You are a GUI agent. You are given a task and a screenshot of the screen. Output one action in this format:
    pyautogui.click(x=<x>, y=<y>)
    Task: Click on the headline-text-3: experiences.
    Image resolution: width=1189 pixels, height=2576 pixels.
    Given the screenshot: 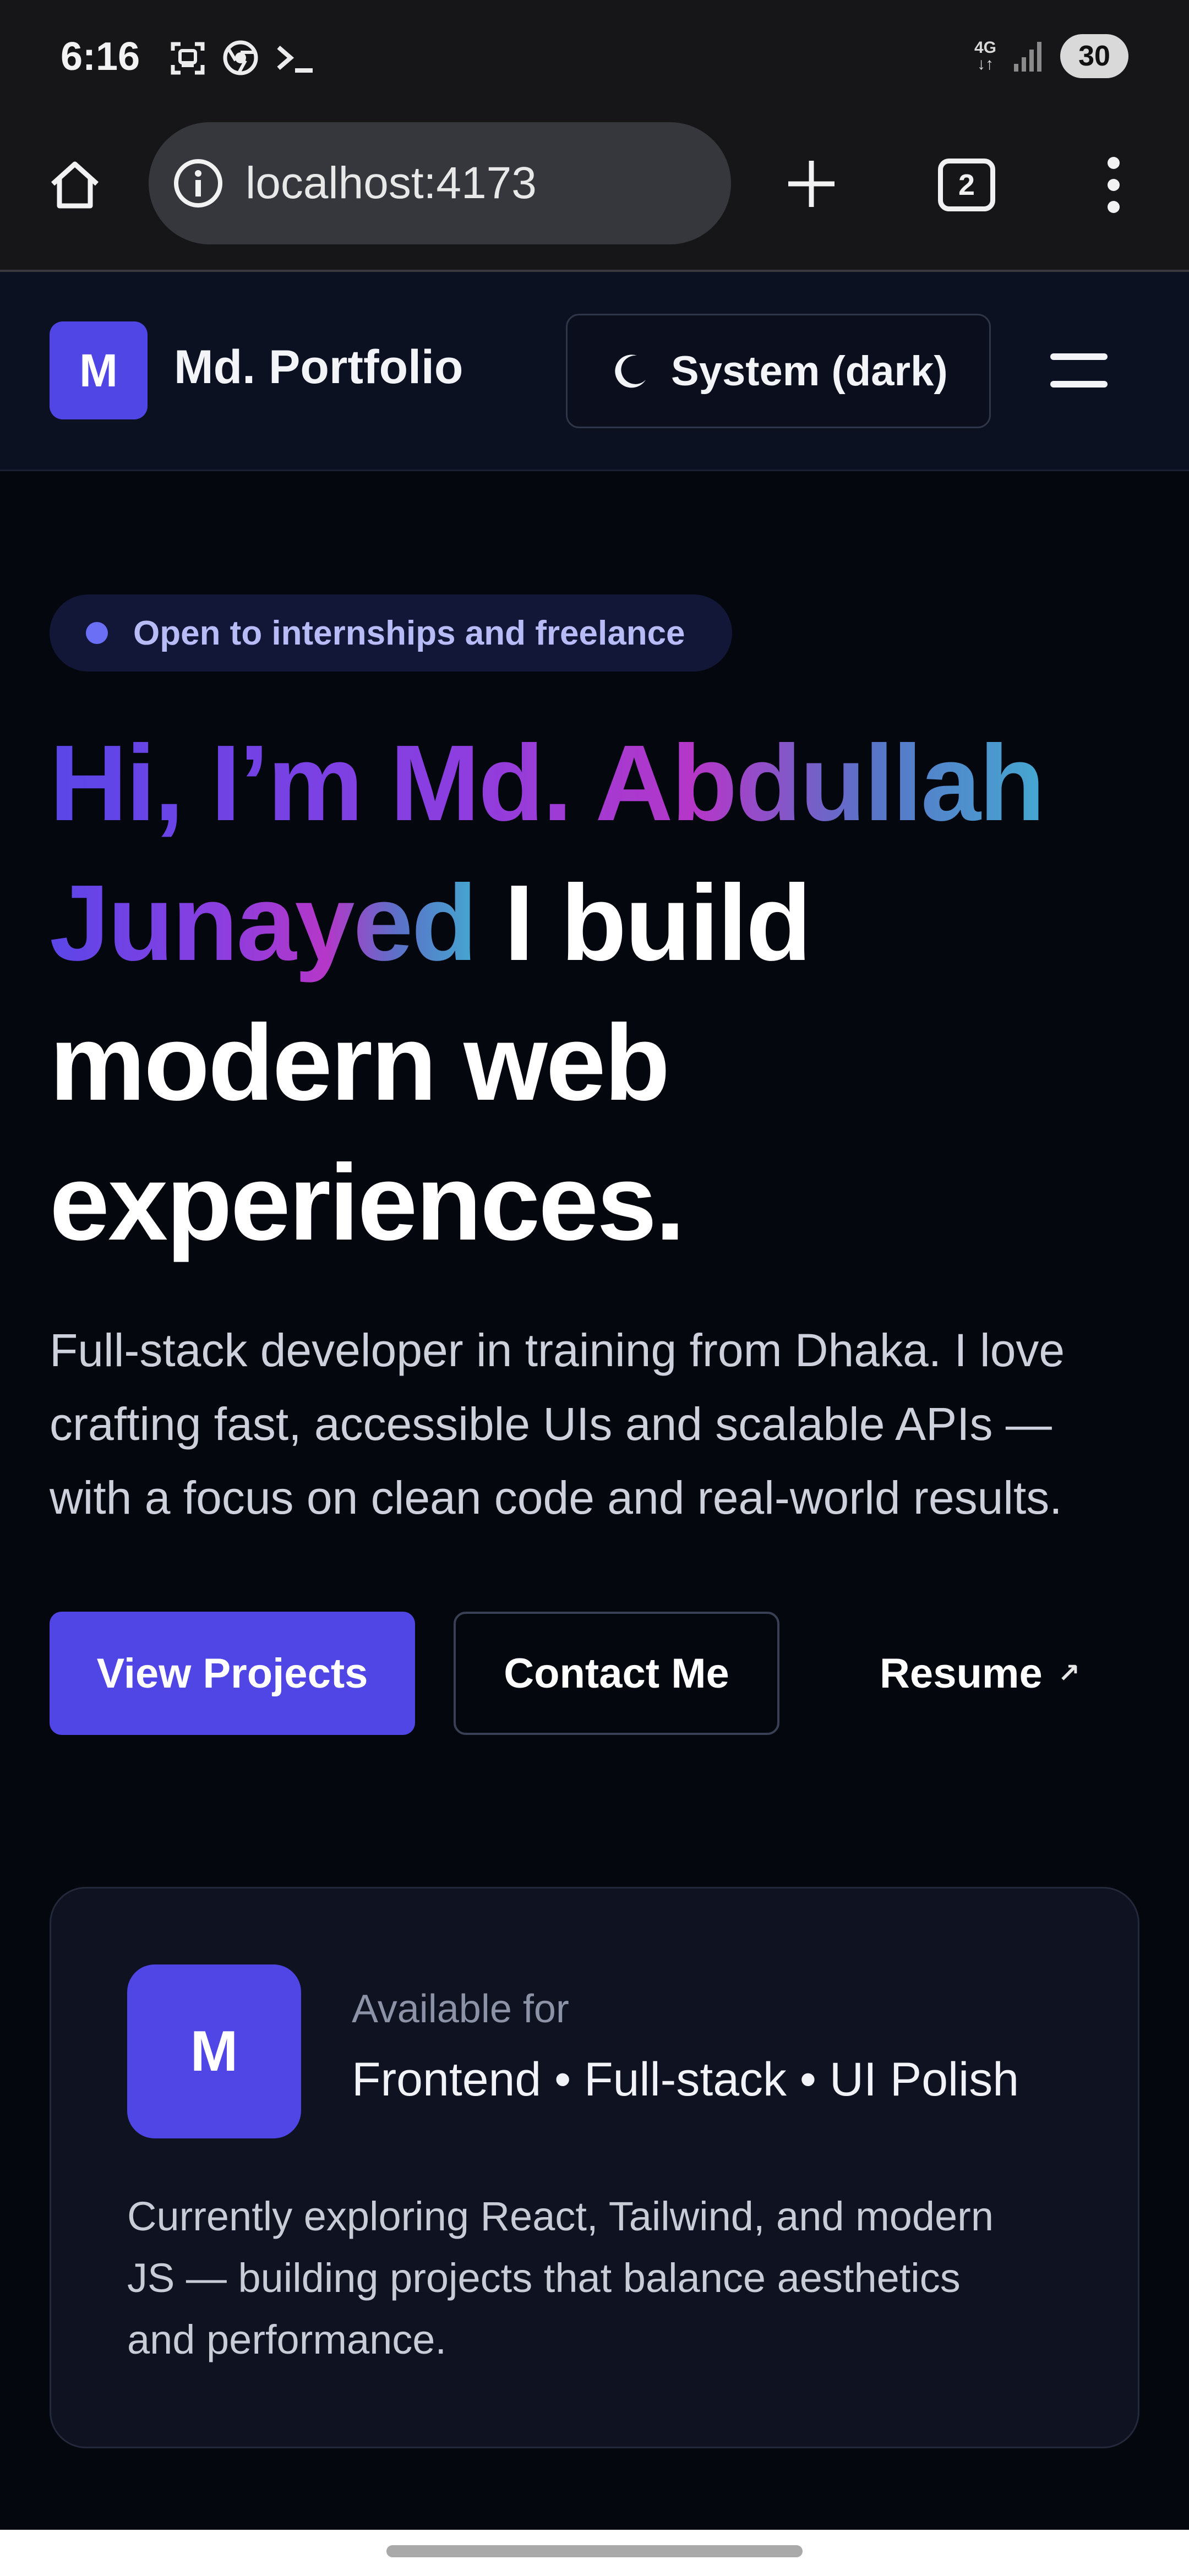 What is the action you would take?
    pyautogui.click(x=367, y=1203)
    